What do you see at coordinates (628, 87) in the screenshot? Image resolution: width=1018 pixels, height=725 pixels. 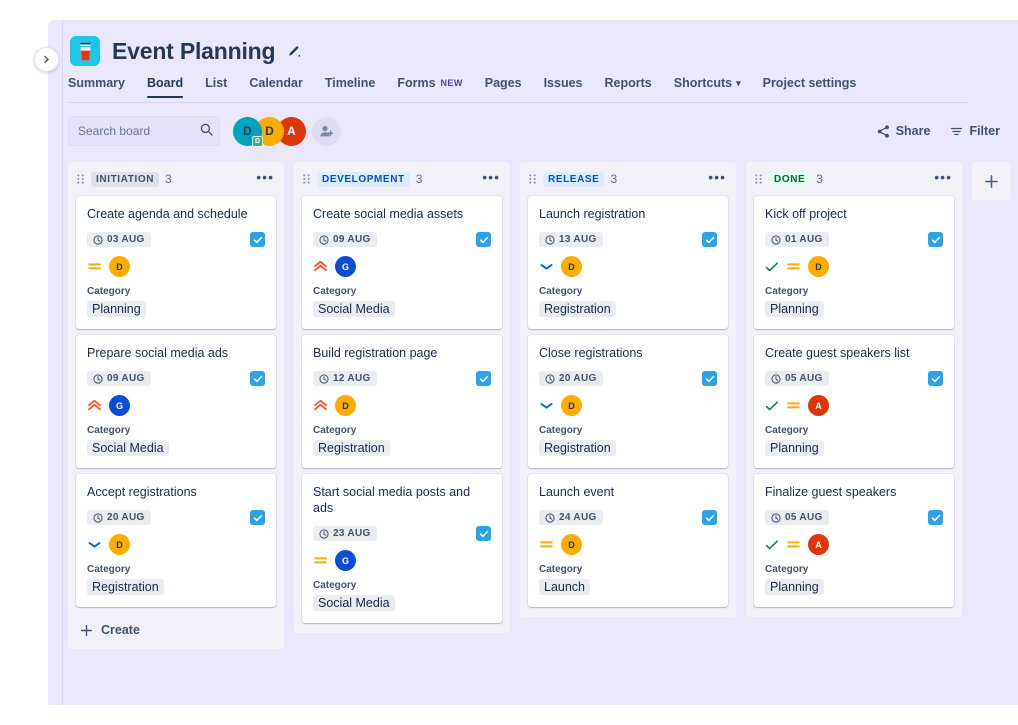 I see `tab-reports: Reports` at bounding box center [628, 87].